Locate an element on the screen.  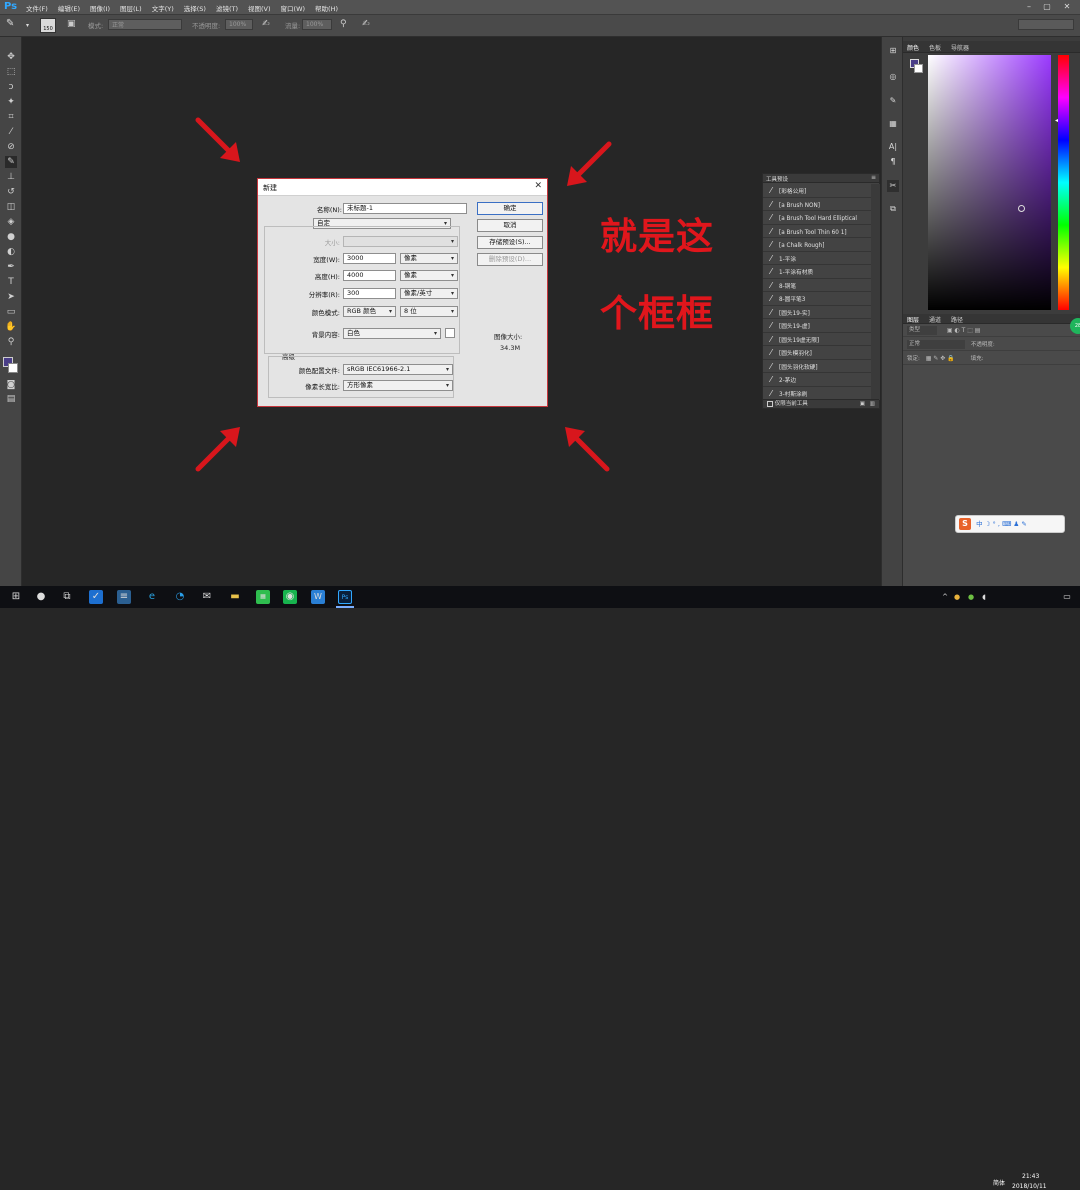
tool-presets-icon: ✂ is located at coordinates (893, 186).